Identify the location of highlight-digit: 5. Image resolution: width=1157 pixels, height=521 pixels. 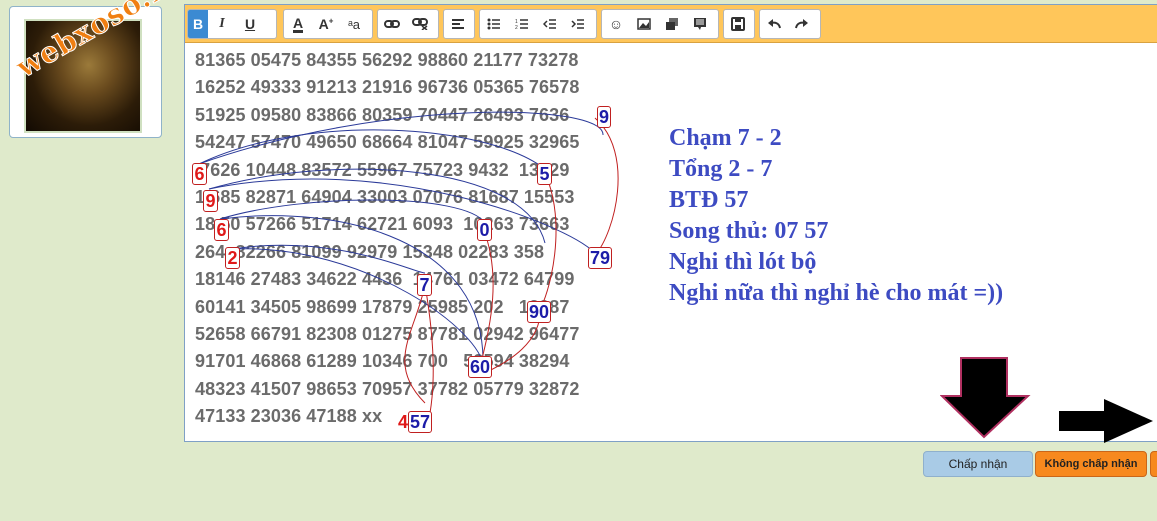
(544, 174).